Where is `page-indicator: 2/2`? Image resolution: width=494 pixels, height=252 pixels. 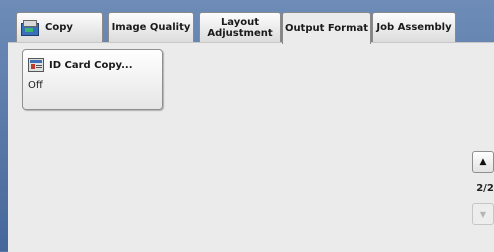 page-indicator: 2/2 is located at coordinates (485, 188).